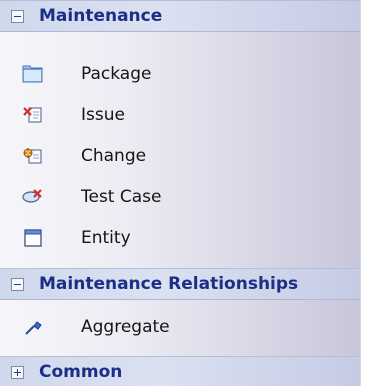  What do you see at coordinates (106, 238) in the screenshot?
I see `toolbox-item-label: Entity` at bounding box center [106, 238].